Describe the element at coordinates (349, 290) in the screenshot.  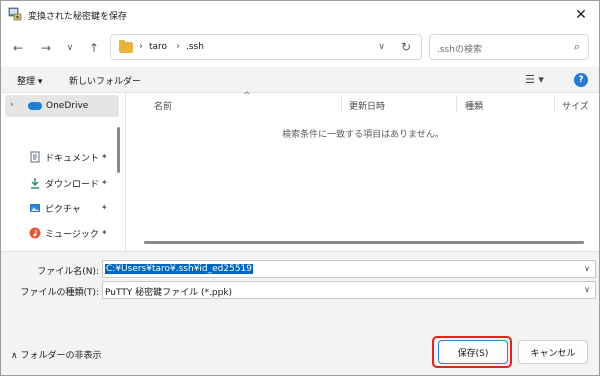
I see `filetype-select: PuTTY 秘密鍵ファイル (*.ppk) ∨` at that location.